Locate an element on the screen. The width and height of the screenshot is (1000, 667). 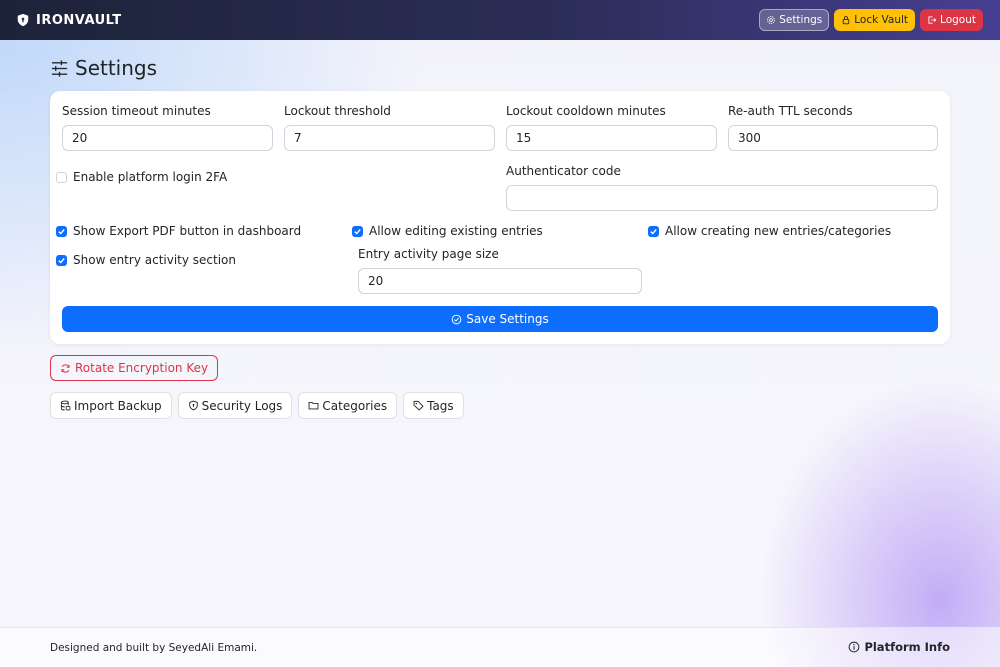
rotate-encryption-key-button: Rotate Encryption Key is located at coordinates (134, 368).